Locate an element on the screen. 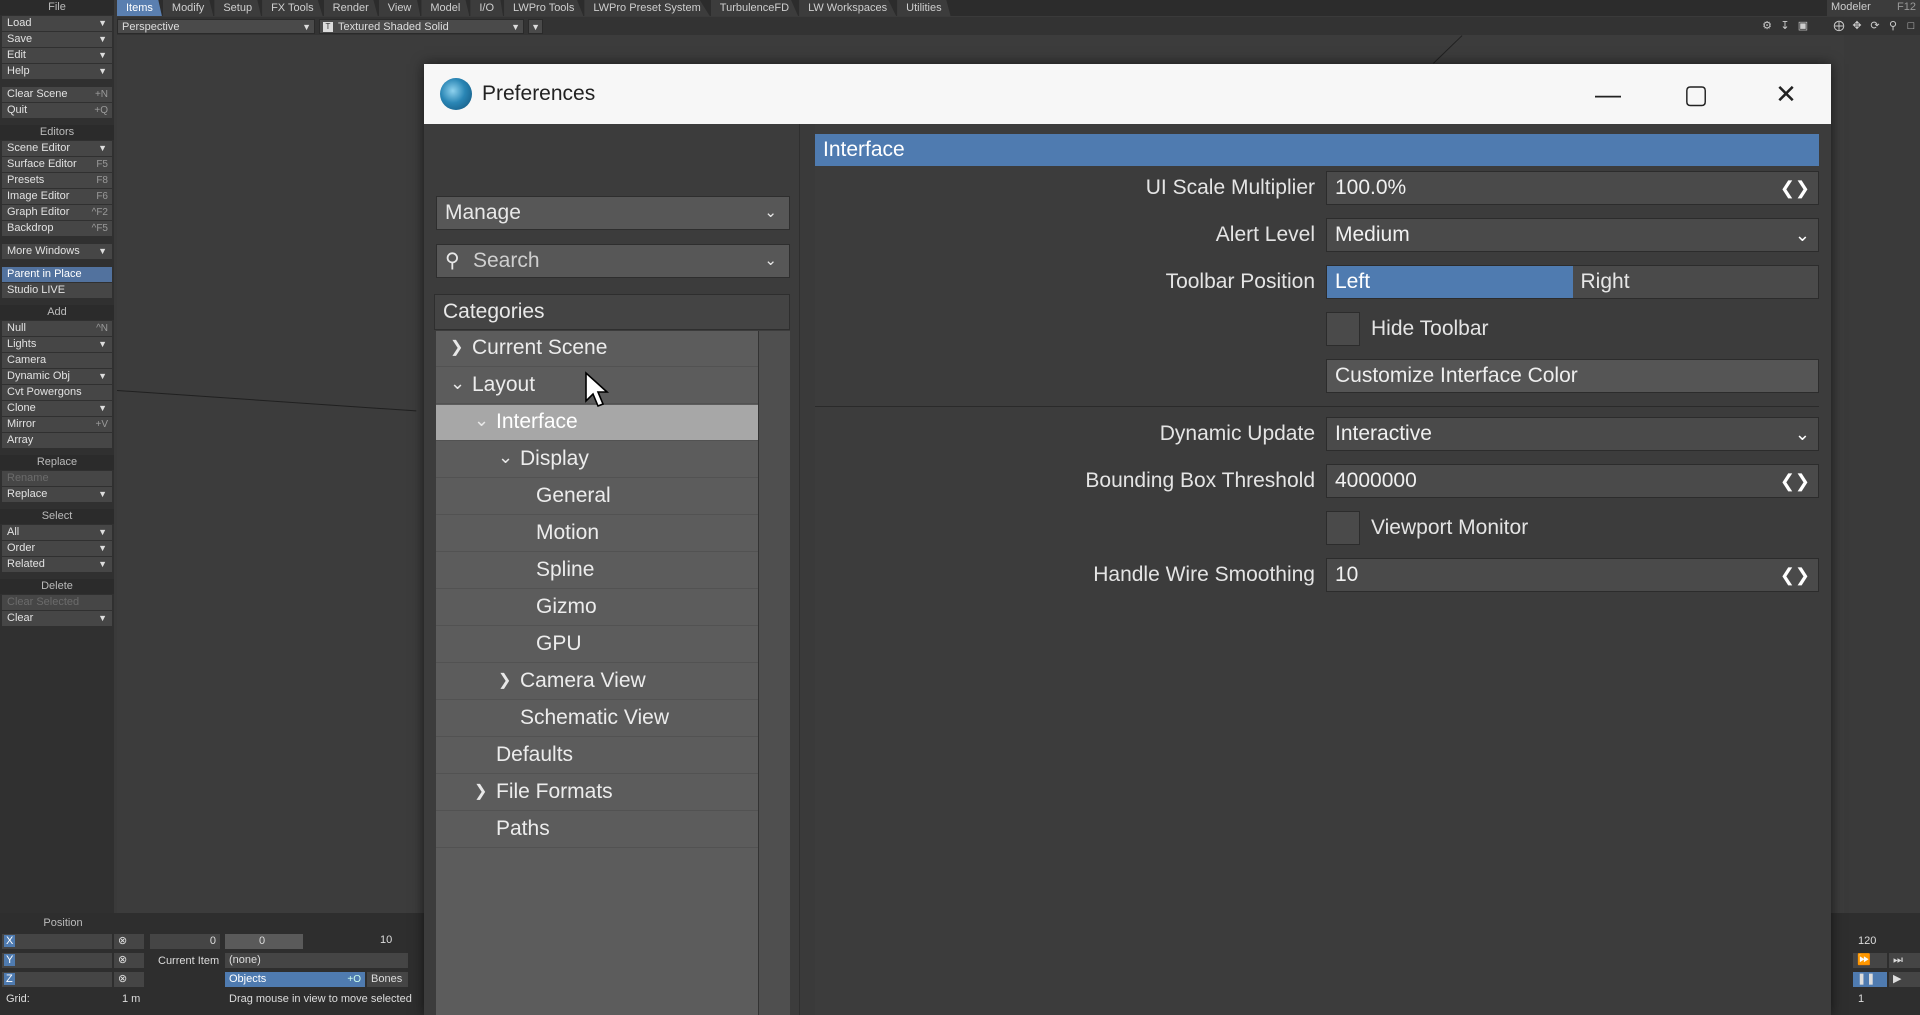 This screenshot has width=1920, height=1015. help-button: Help ▼ is located at coordinates (57, 71).